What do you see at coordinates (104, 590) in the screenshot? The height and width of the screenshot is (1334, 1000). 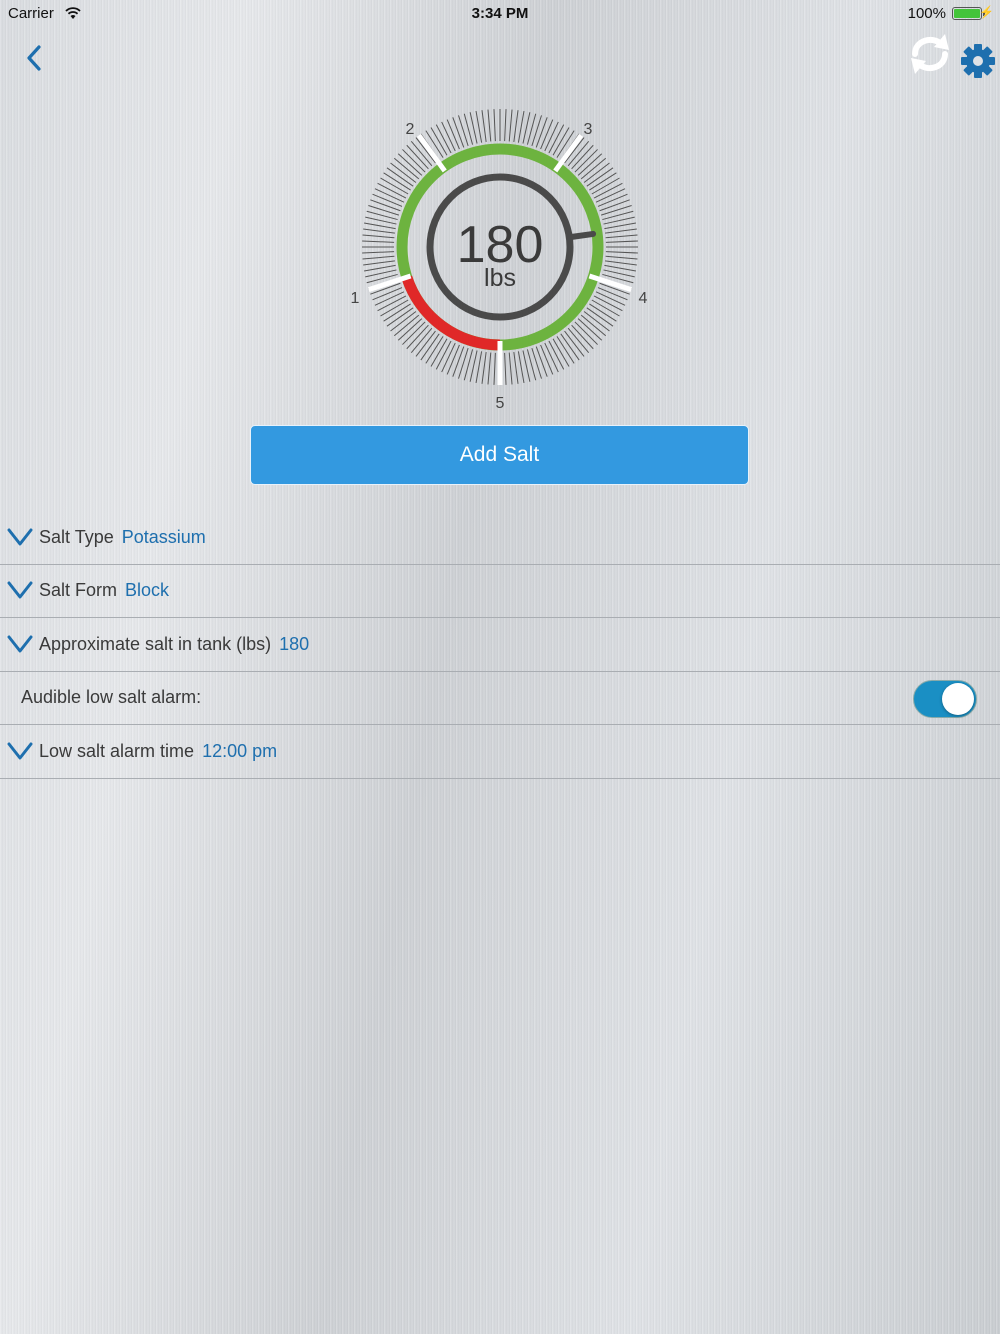 I see `salt-form-label: Salt Form Block` at bounding box center [104, 590].